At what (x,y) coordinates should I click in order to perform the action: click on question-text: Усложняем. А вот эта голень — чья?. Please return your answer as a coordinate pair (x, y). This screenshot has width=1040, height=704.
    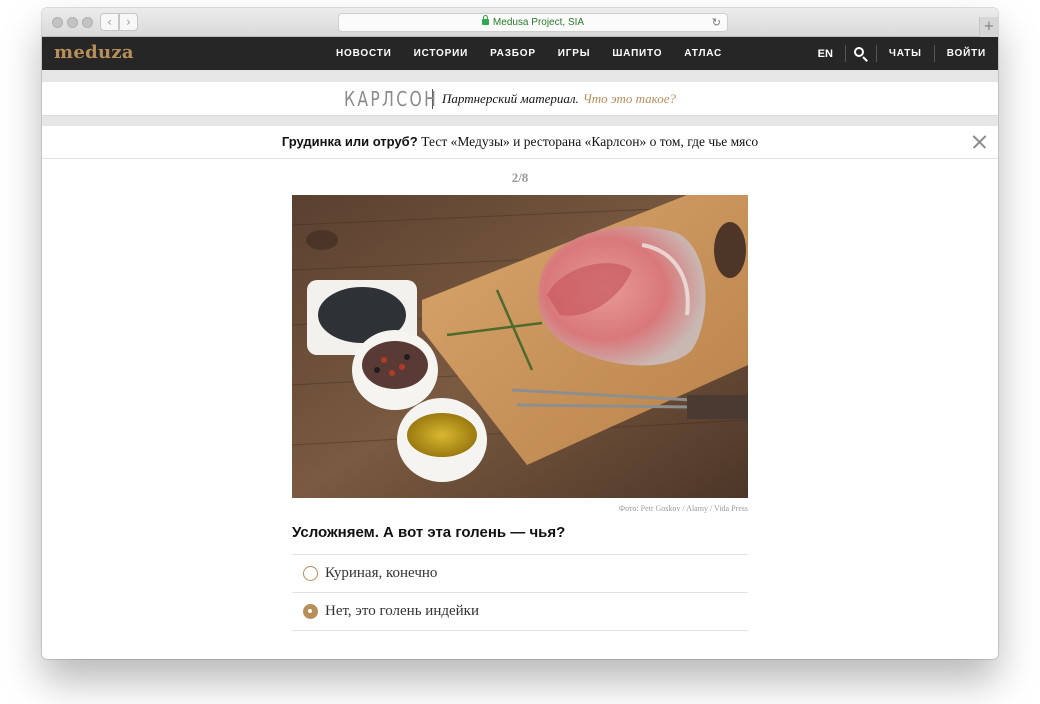
    Looking at the image, I should click on (429, 532).